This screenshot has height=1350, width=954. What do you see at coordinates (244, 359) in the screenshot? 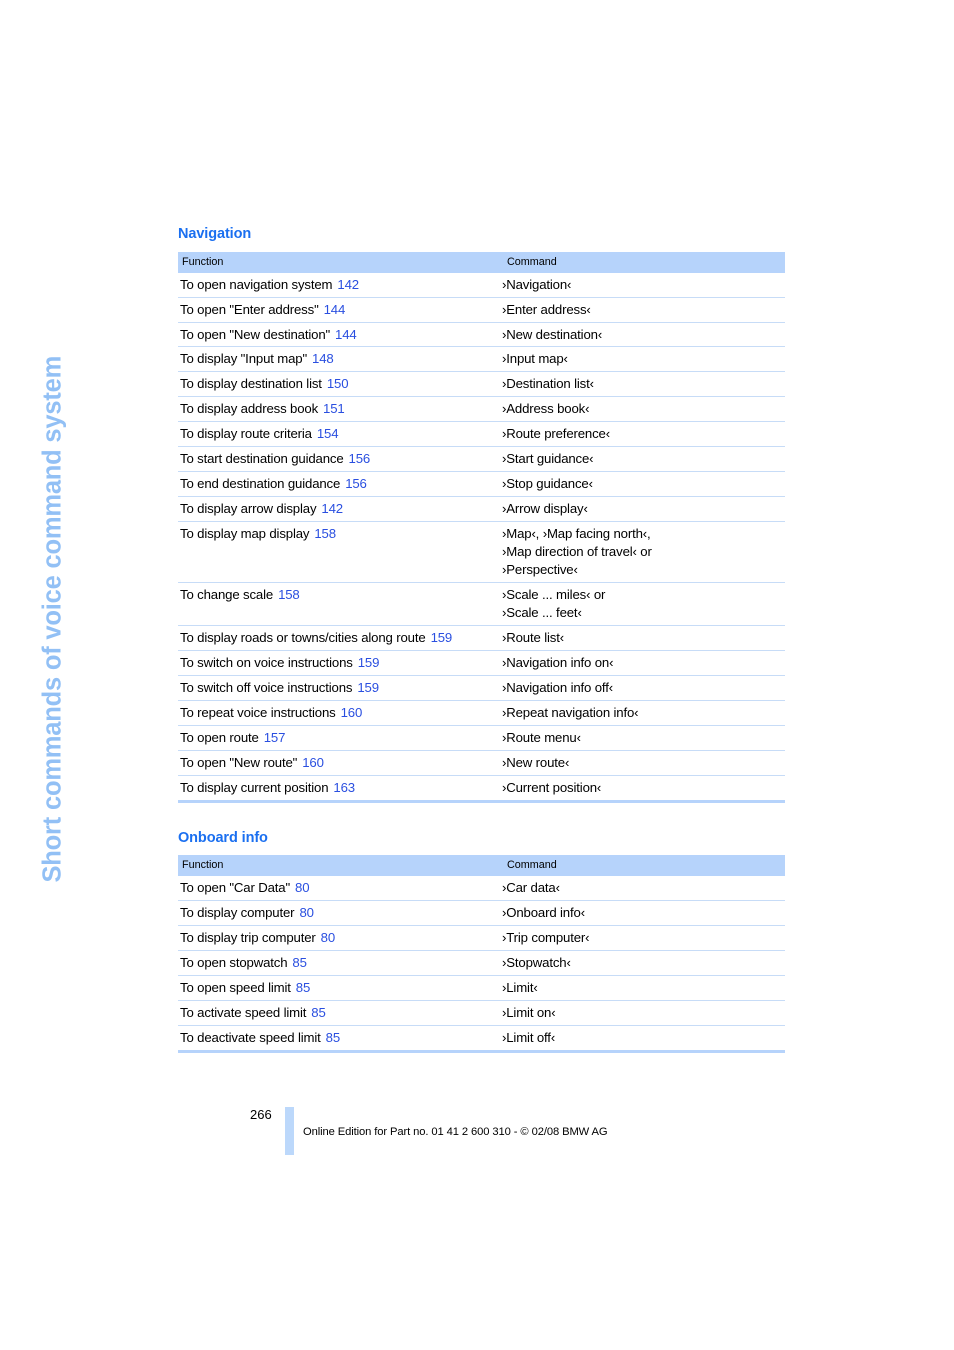
I see `function-label: To display "Input map"` at bounding box center [244, 359].